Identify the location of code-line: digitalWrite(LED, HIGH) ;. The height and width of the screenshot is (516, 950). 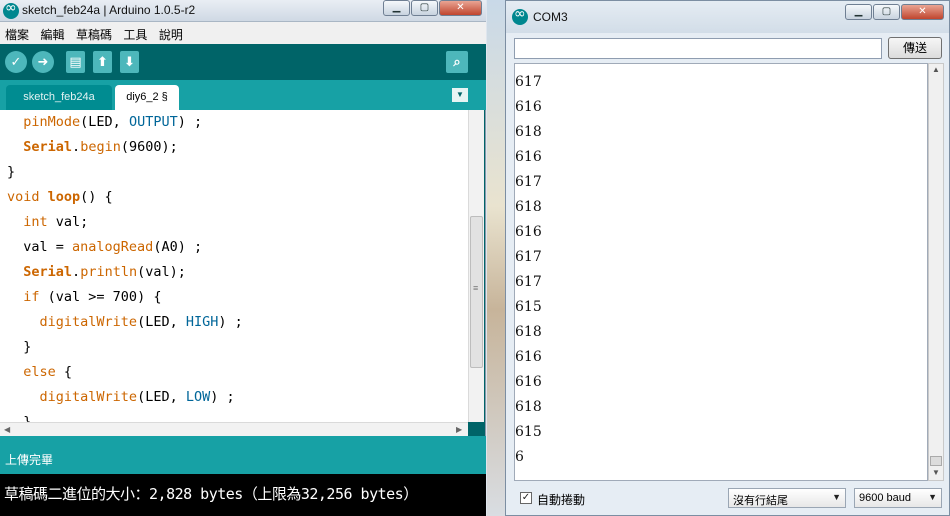
(141, 322).